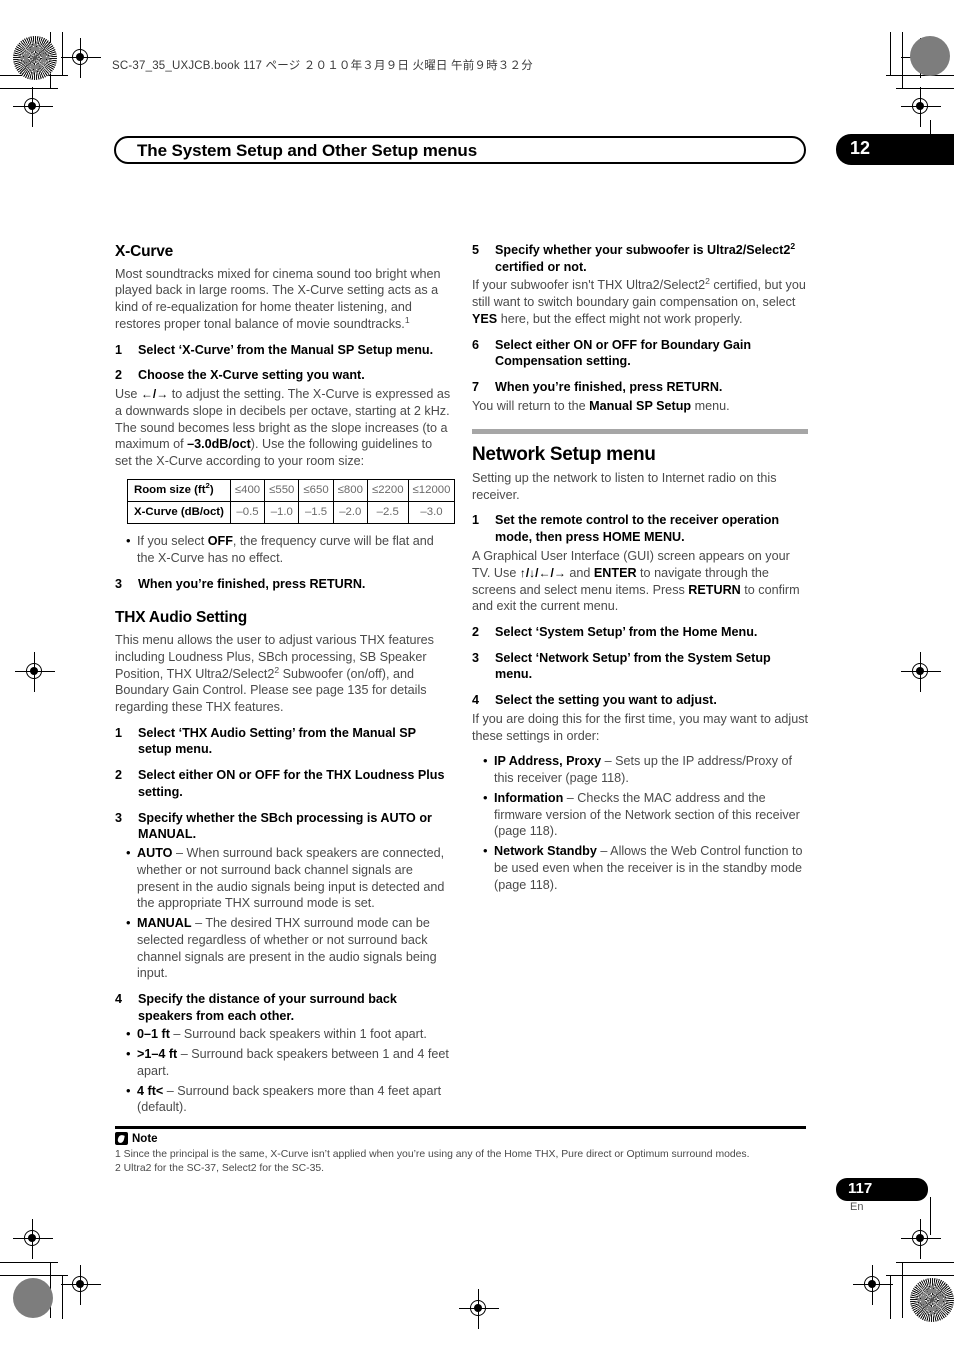 The width and height of the screenshot is (954, 1350). Describe the element at coordinates (387, 513) in the screenshot. I see `table-cell: –2.5` at that location.